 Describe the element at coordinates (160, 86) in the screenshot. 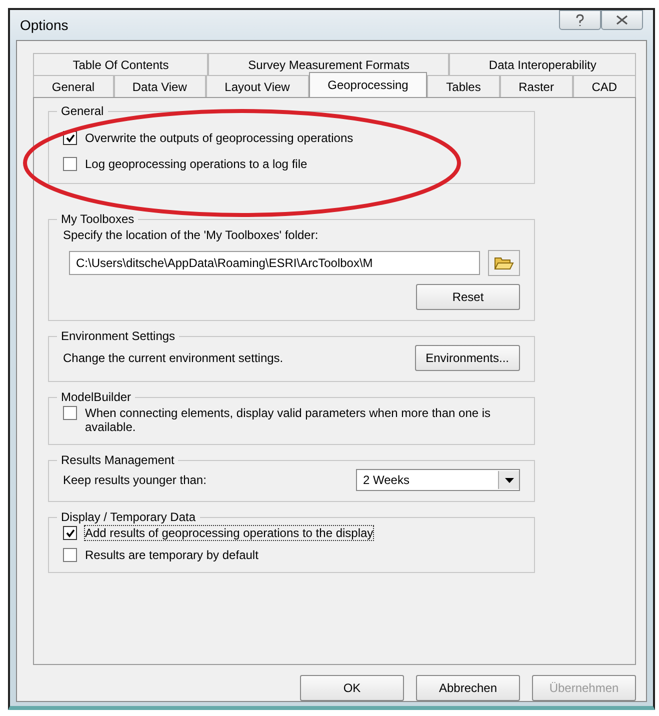

I see `tab: Data View` at that location.